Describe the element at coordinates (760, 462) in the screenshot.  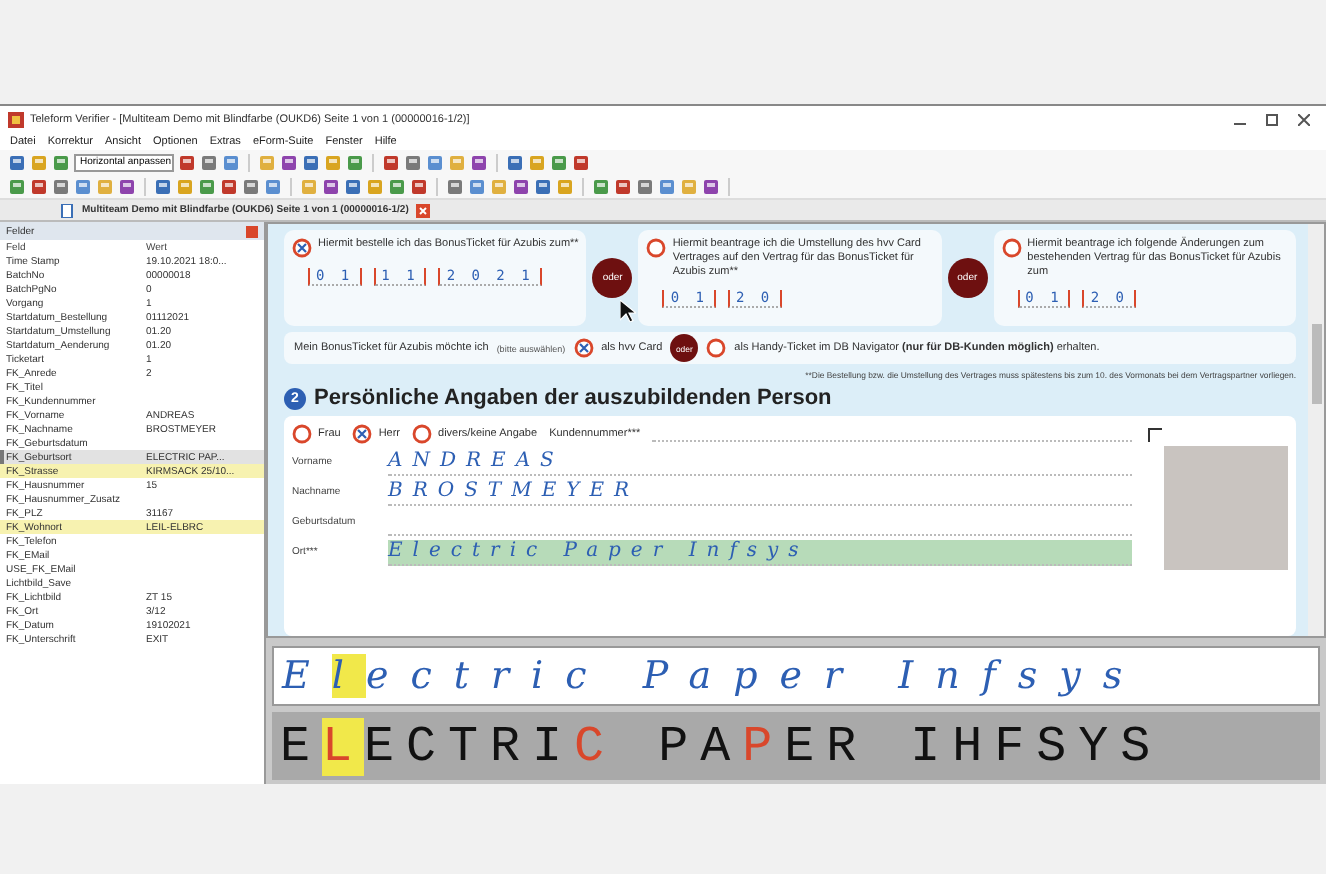
I see `handwritten-field: ANDREAS` at that location.